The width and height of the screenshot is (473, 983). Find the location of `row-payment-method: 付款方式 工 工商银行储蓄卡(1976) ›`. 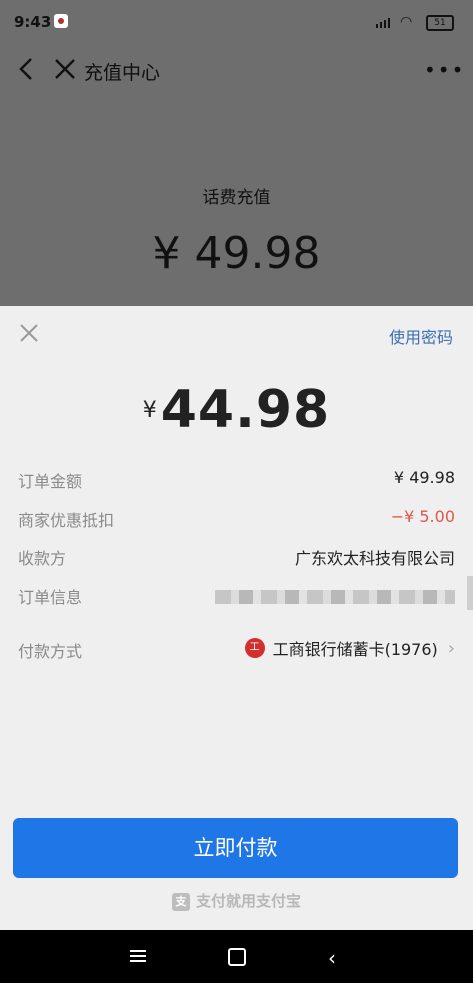

row-payment-method: 付款方式 工 工商银行储蓄卡(1976) › is located at coordinates (236, 648).